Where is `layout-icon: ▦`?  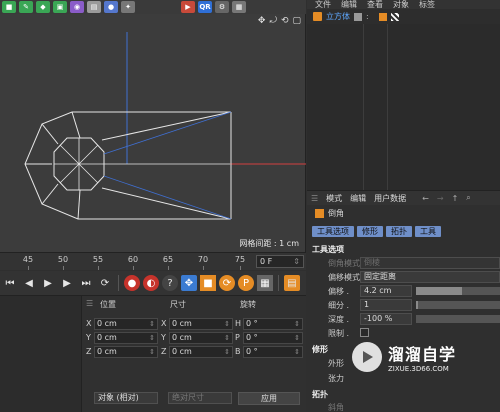 layout-icon: ▦ is located at coordinates (239, 7).